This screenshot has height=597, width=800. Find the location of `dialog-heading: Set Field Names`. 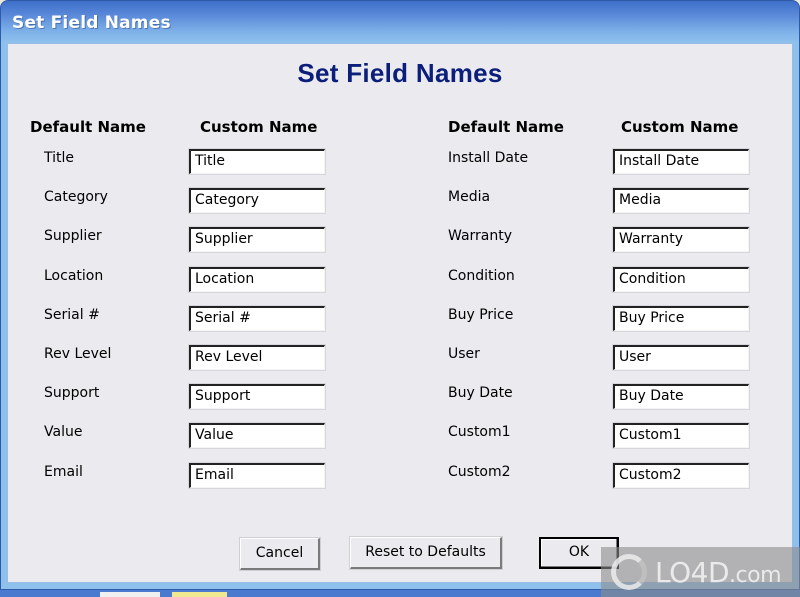

dialog-heading: Set Field Names is located at coordinates (400, 73).